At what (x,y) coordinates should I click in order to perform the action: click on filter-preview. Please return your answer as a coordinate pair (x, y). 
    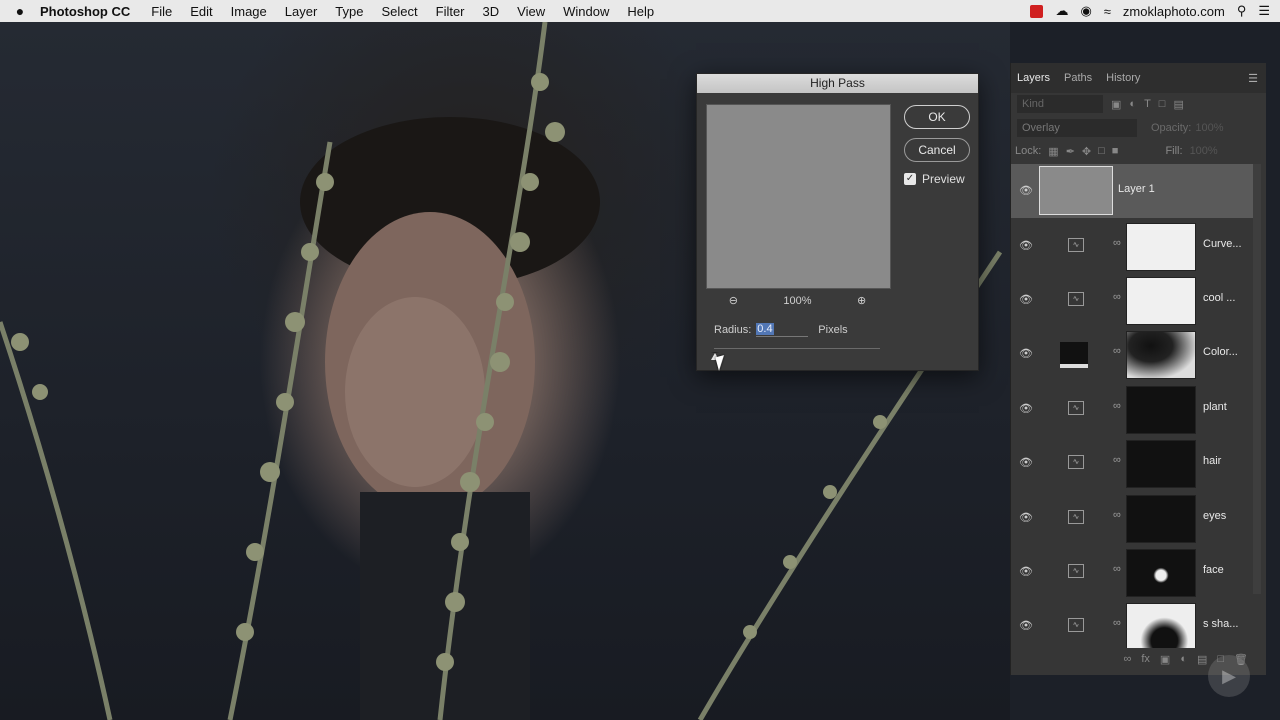
    Looking at the image, I should click on (798, 196).